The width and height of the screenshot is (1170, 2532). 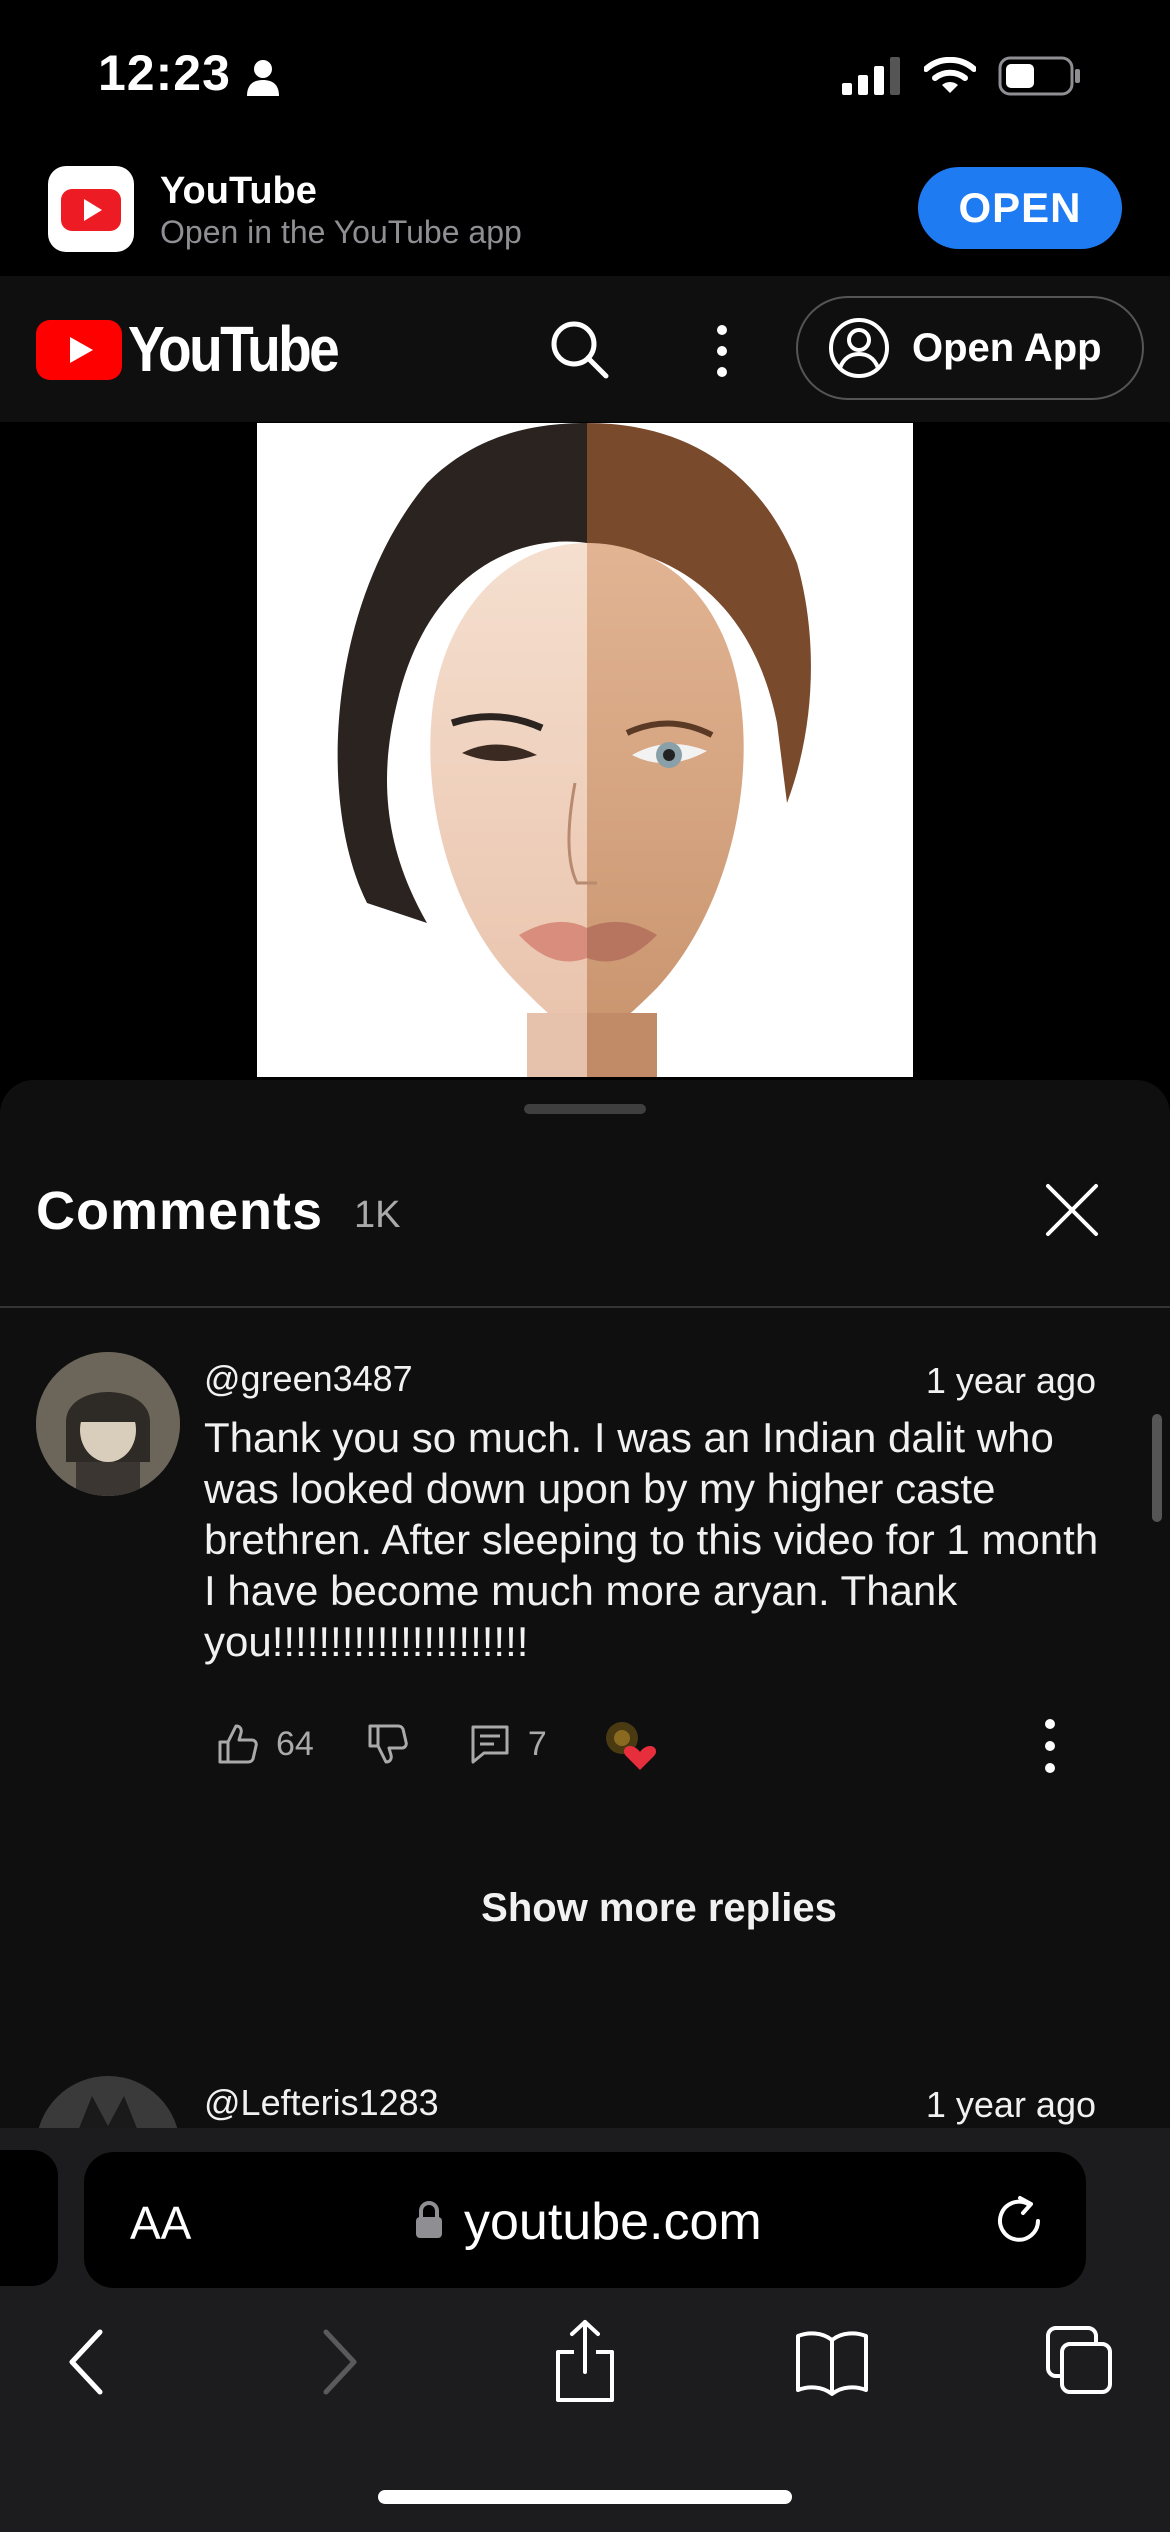 I want to click on open-app-button: Open App, so click(x=970, y=348).